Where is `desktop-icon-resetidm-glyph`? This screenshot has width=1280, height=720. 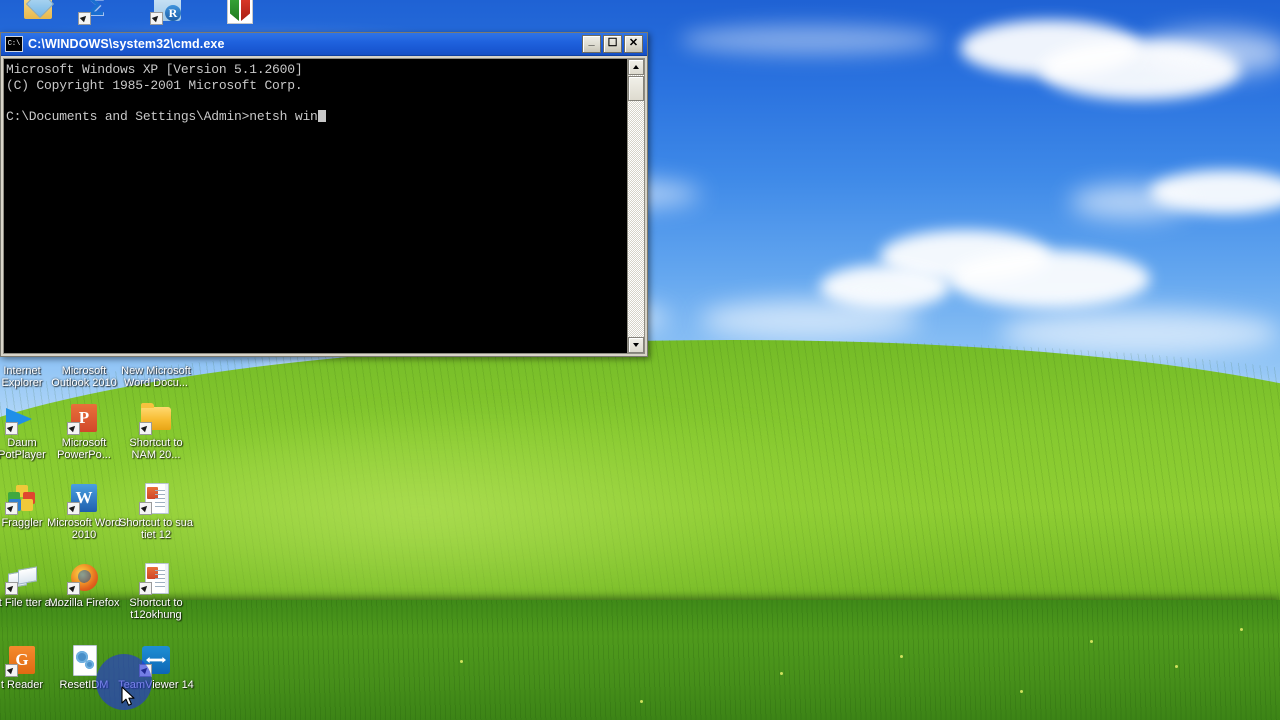 desktop-icon-resetidm-glyph is located at coordinates (84, 660).